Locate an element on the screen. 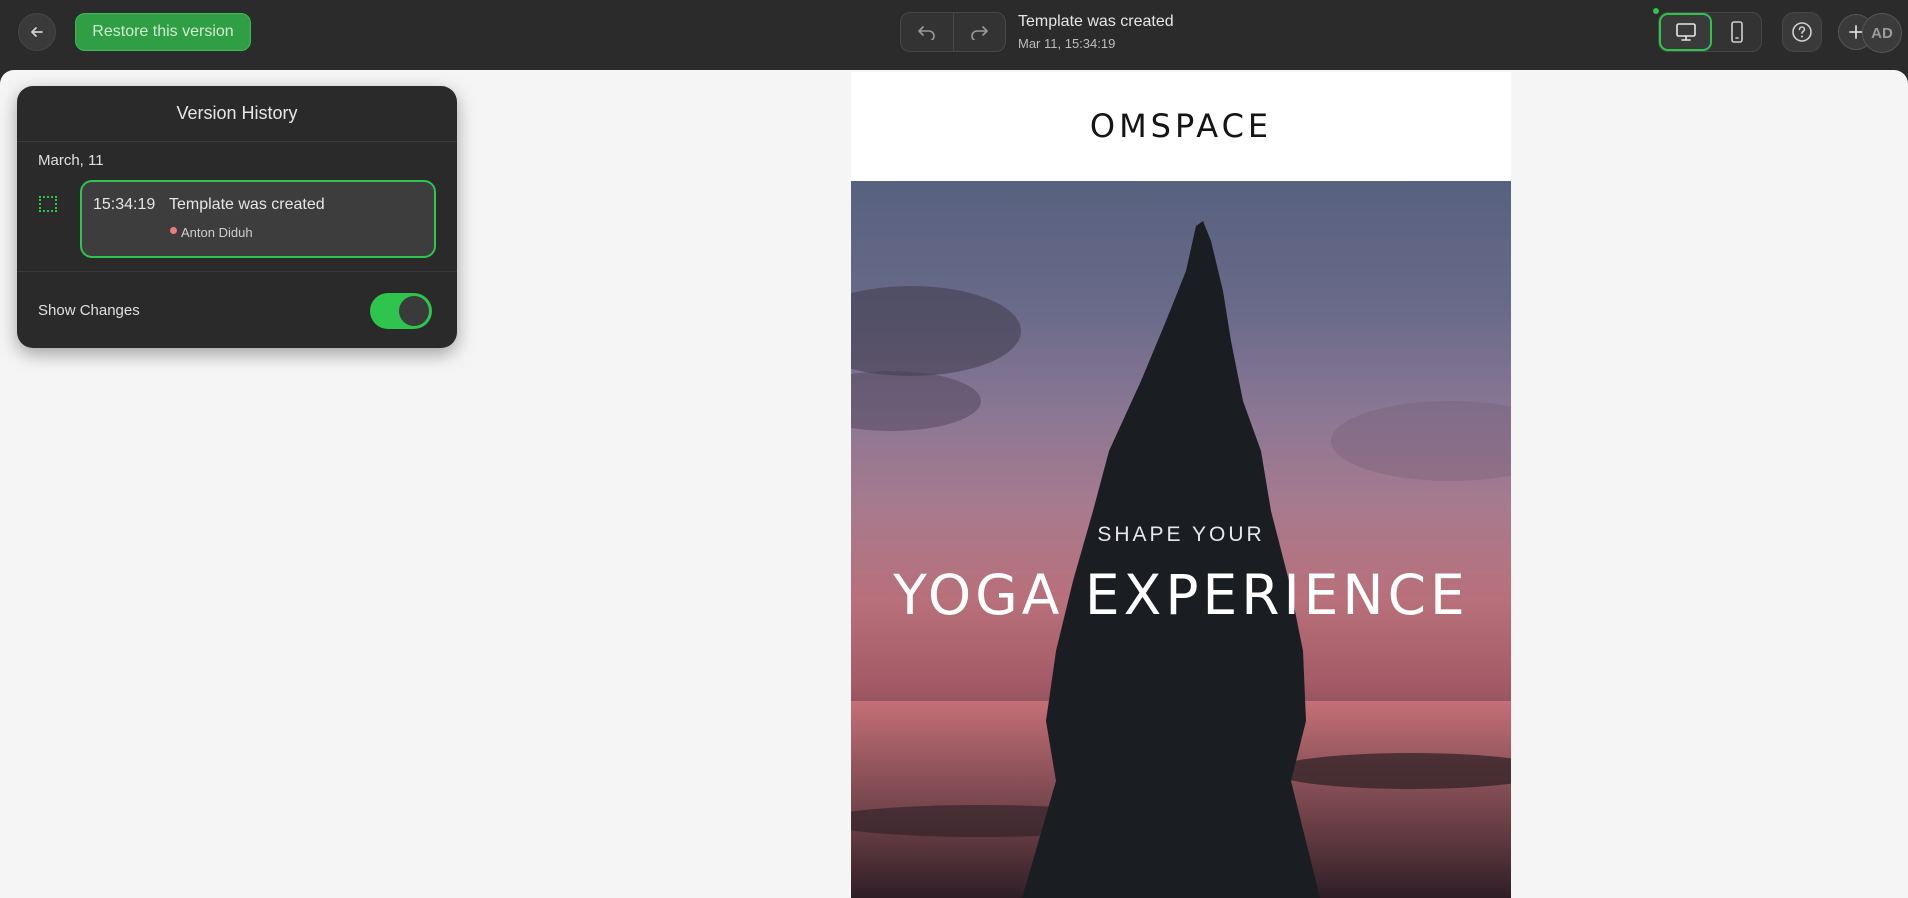  brand-logo: OMSPACE is located at coordinates (1181, 126).